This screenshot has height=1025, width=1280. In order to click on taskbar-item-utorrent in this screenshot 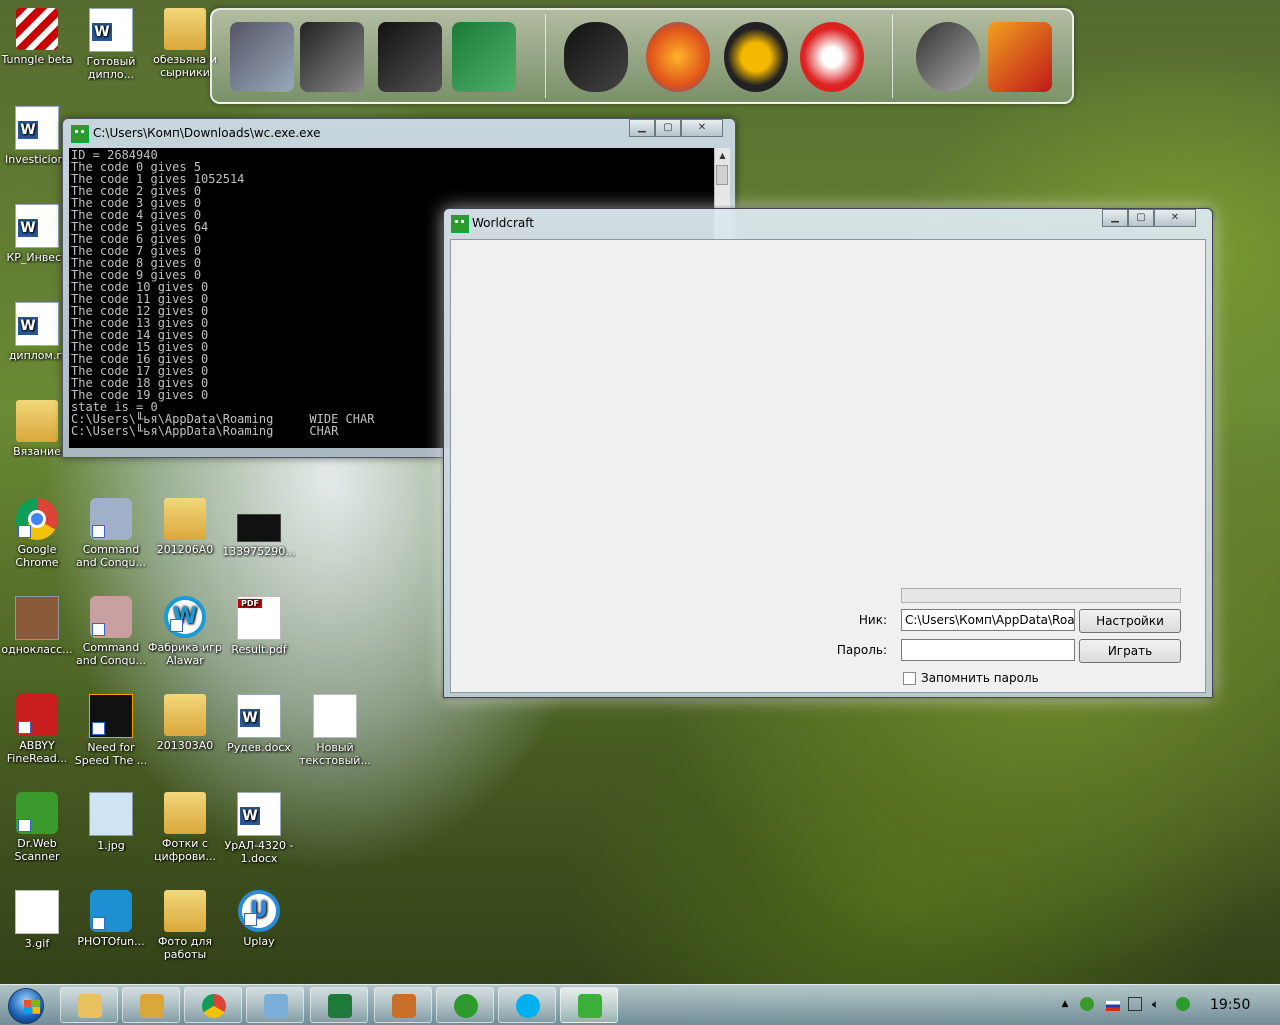, I will do `click(465, 1005)`.